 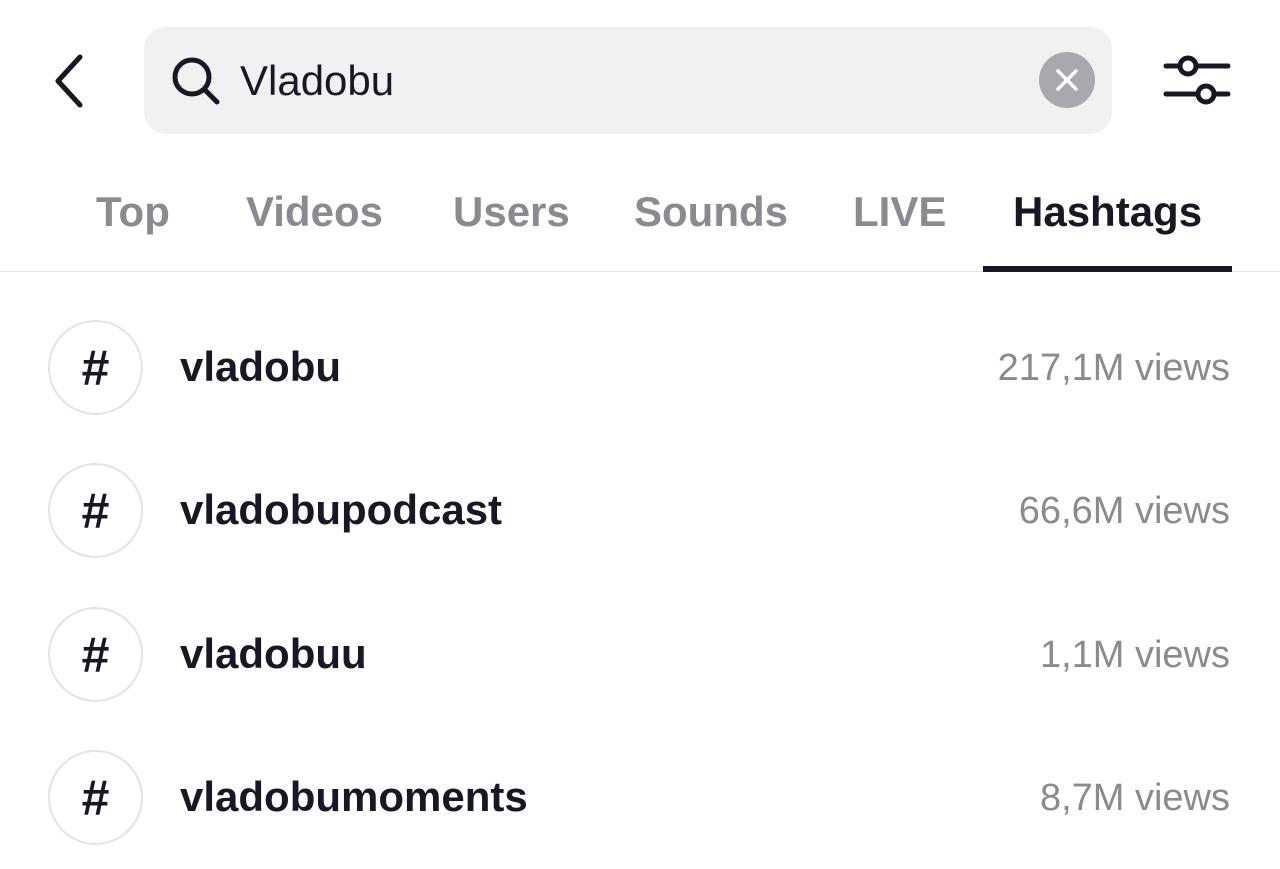 I want to click on tab-hashtags: Hashtags, so click(x=1107, y=216).